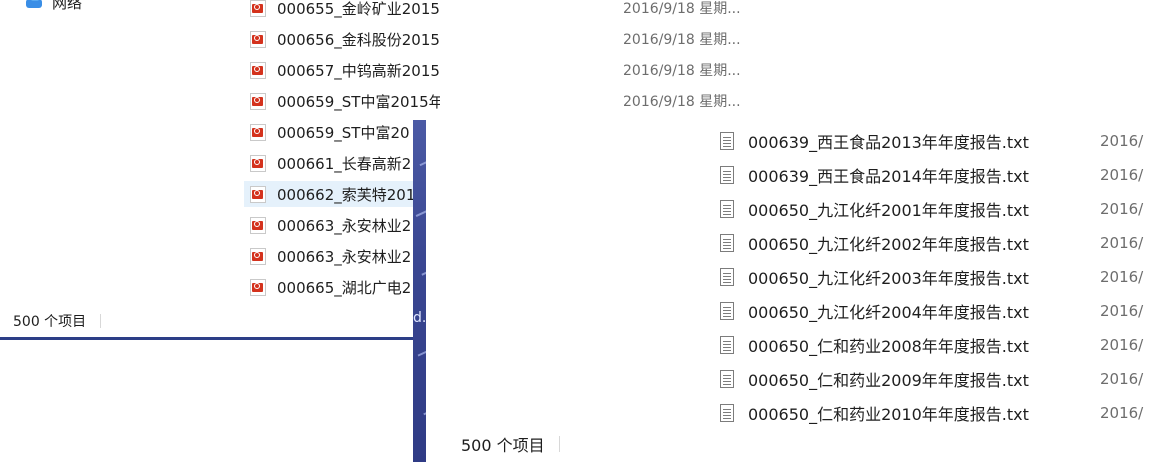  Describe the element at coordinates (420, 318) in the screenshot. I see `desktop-text-fragment: d.` at that location.